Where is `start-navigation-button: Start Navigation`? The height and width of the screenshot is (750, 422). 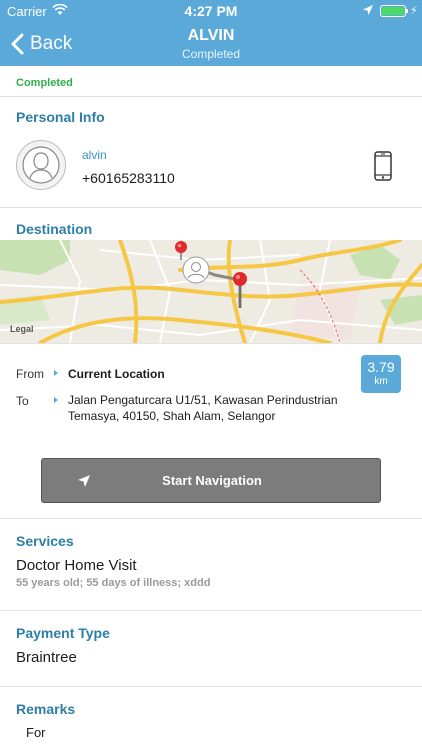 start-navigation-button: Start Navigation is located at coordinates (211, 480).